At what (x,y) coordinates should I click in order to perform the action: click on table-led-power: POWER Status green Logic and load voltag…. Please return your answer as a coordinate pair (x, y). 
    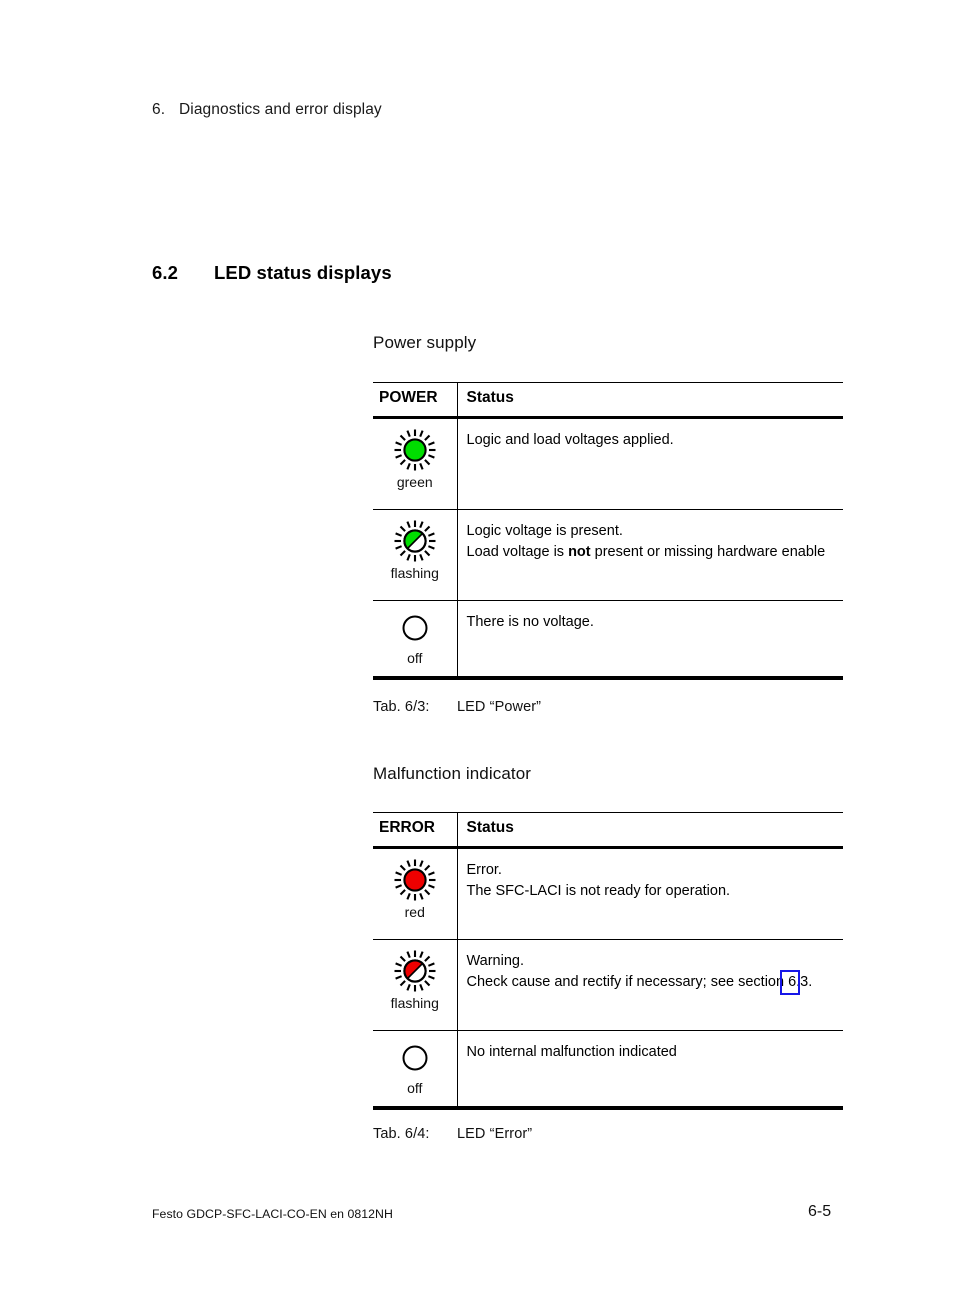
    Looking at the image, I should click on (608, 531).